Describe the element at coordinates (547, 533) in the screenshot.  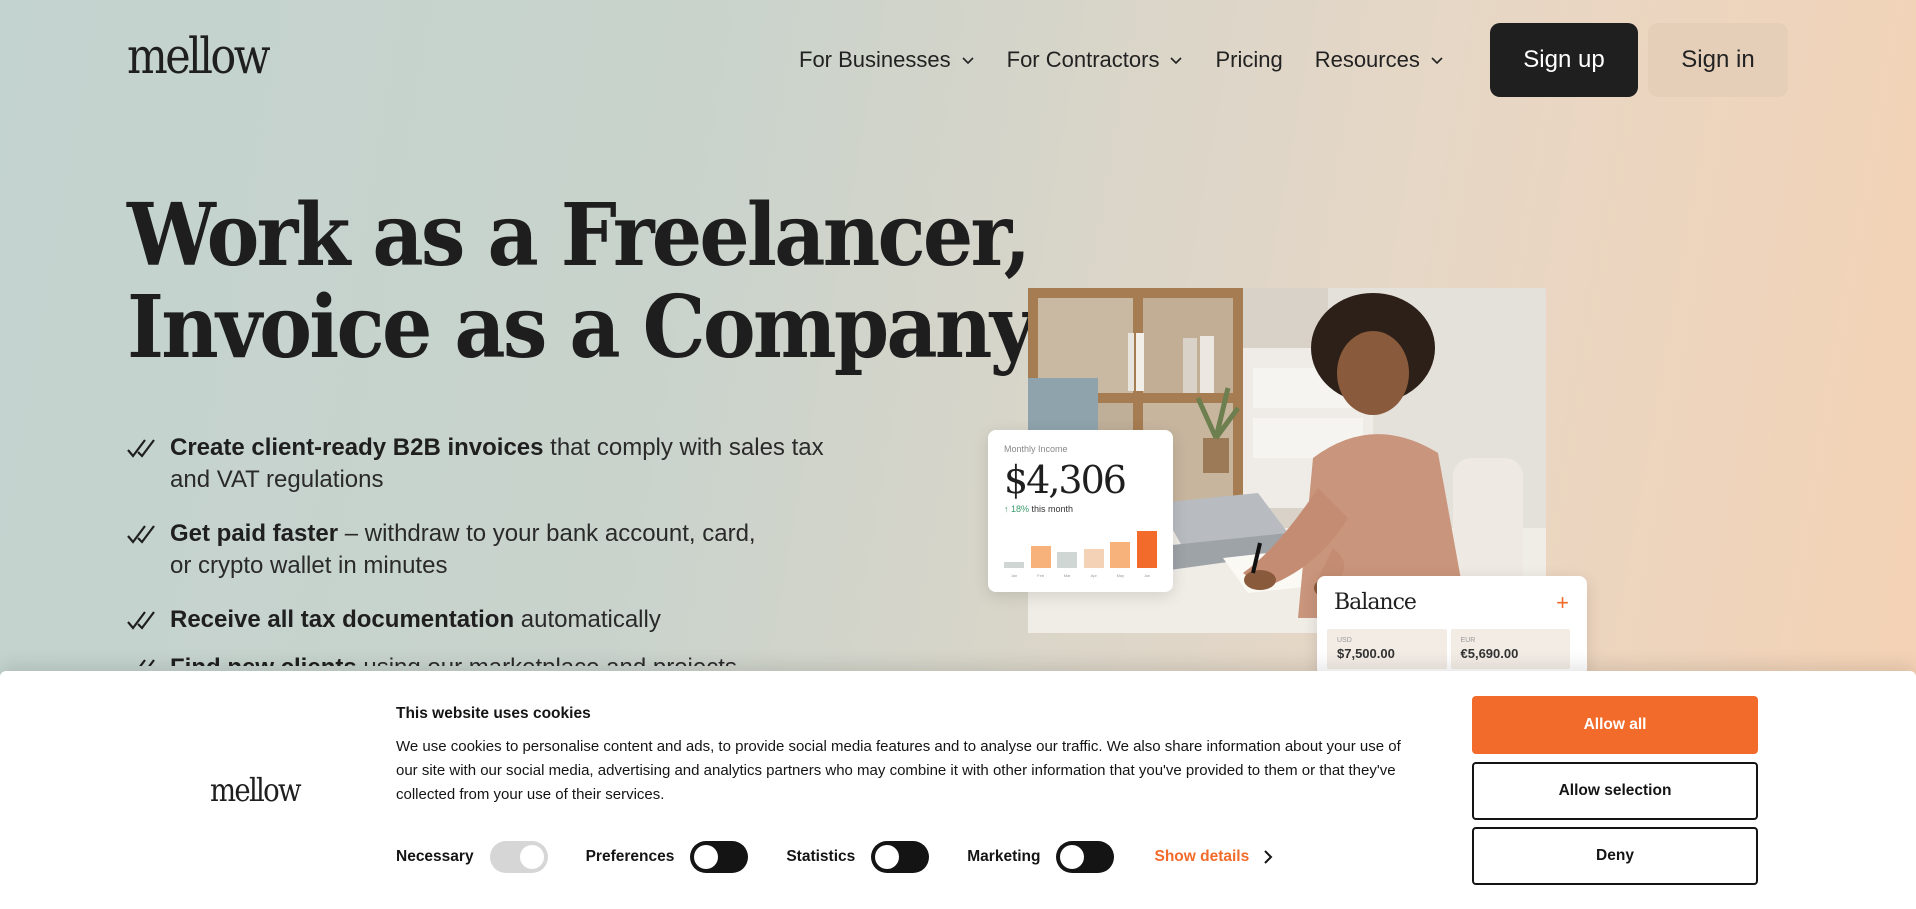
I see `feature-text: – withdraw to your bank account, card,` at that location.